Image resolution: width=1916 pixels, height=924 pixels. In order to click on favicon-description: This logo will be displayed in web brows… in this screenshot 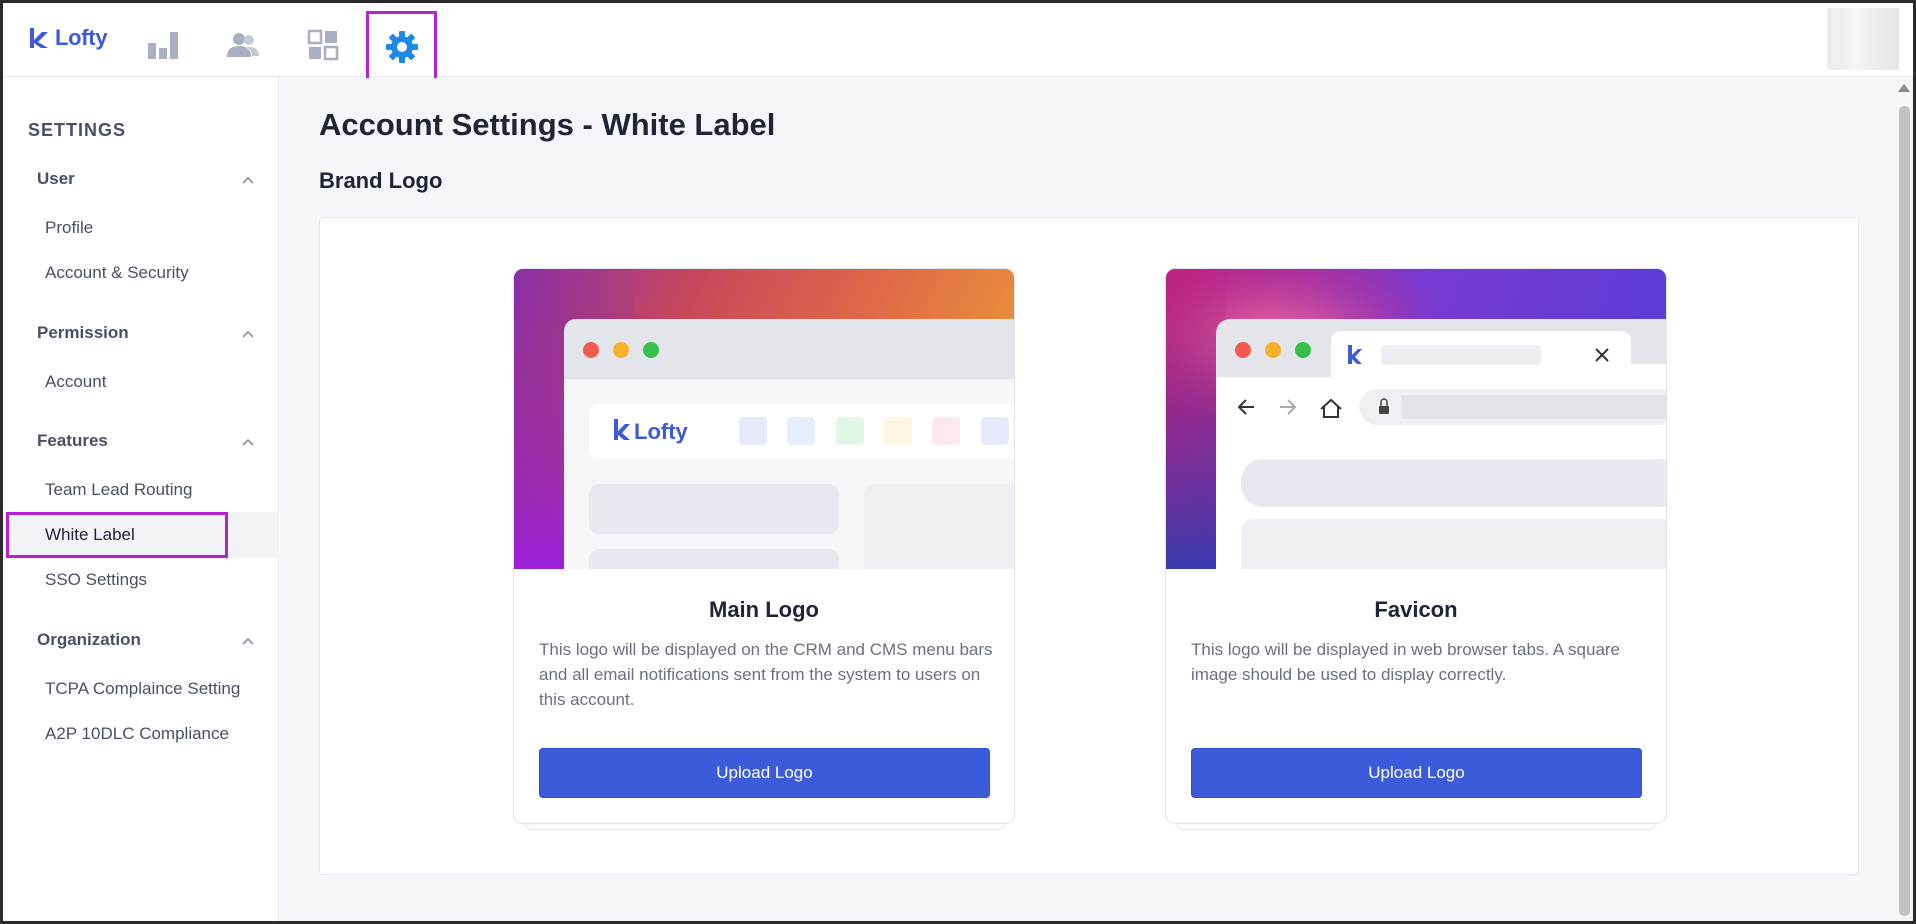, I will do `click(1406, 662)`.